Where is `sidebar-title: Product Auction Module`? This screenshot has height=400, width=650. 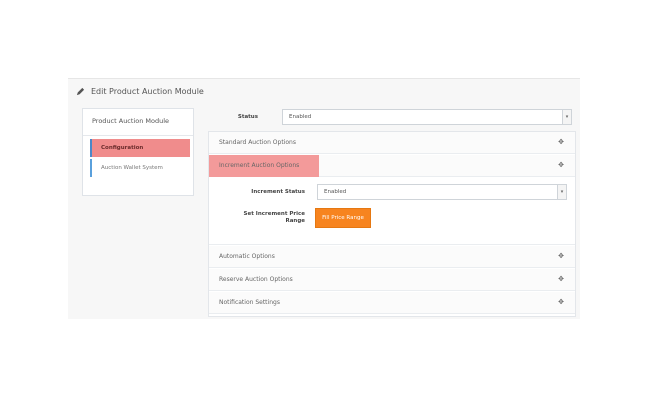 sidebar-title: Product Auction Module is located at coordinates (138, 122).